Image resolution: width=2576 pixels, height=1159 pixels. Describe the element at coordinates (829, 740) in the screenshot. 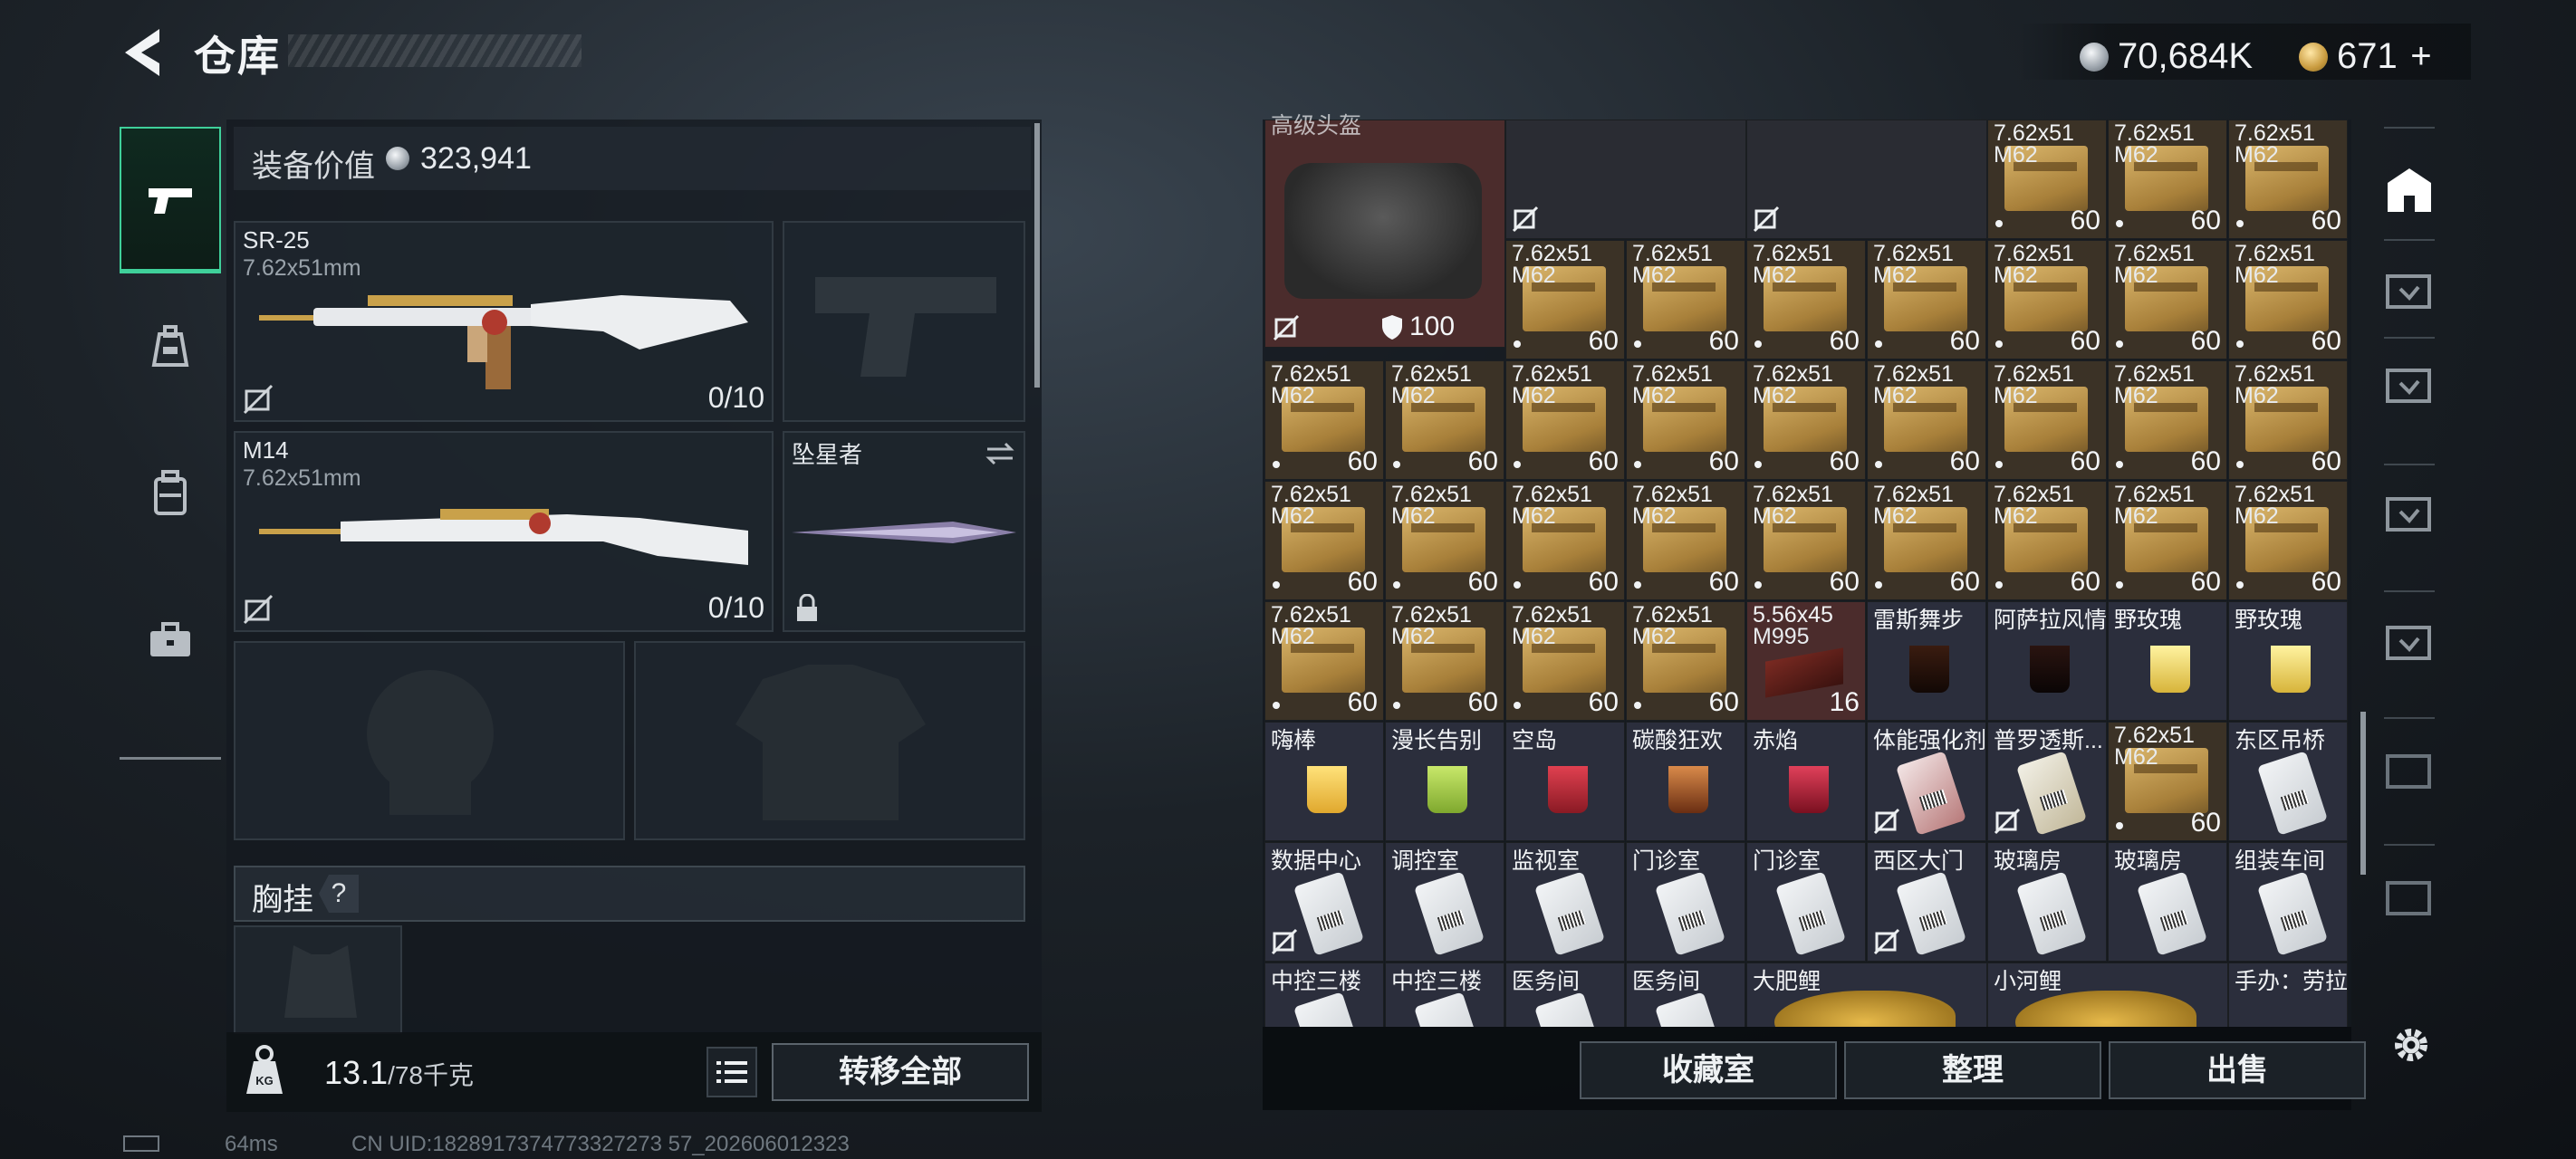

I see `armor-slot` at that location.